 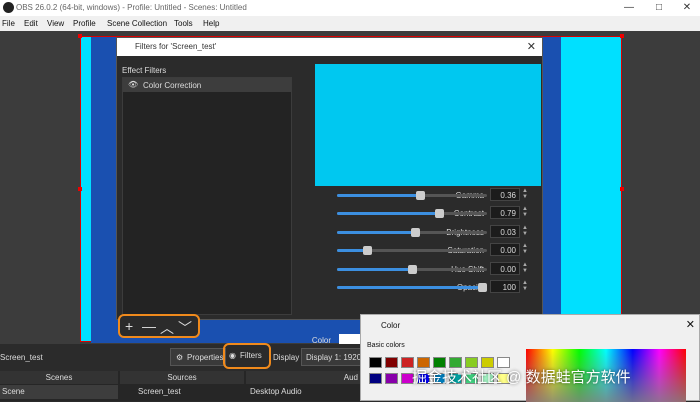 I want to click on color-dialog-title: Color, so click(x=391, y=325).